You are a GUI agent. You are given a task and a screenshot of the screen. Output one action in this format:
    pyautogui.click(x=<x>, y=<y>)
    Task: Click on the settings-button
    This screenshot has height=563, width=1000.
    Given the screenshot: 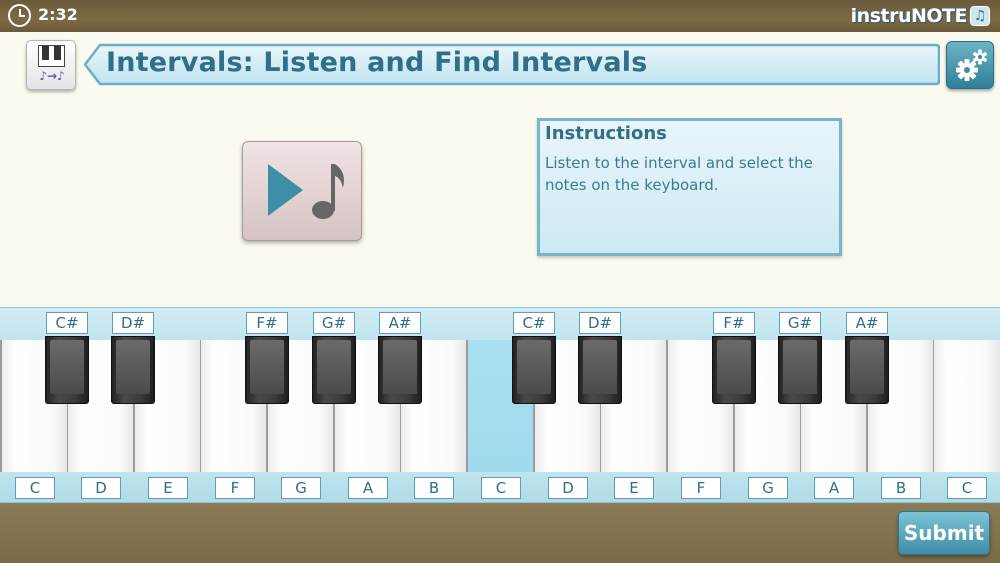 What is the action you would take?
    pyautogui.click(x=970, y=65)
    